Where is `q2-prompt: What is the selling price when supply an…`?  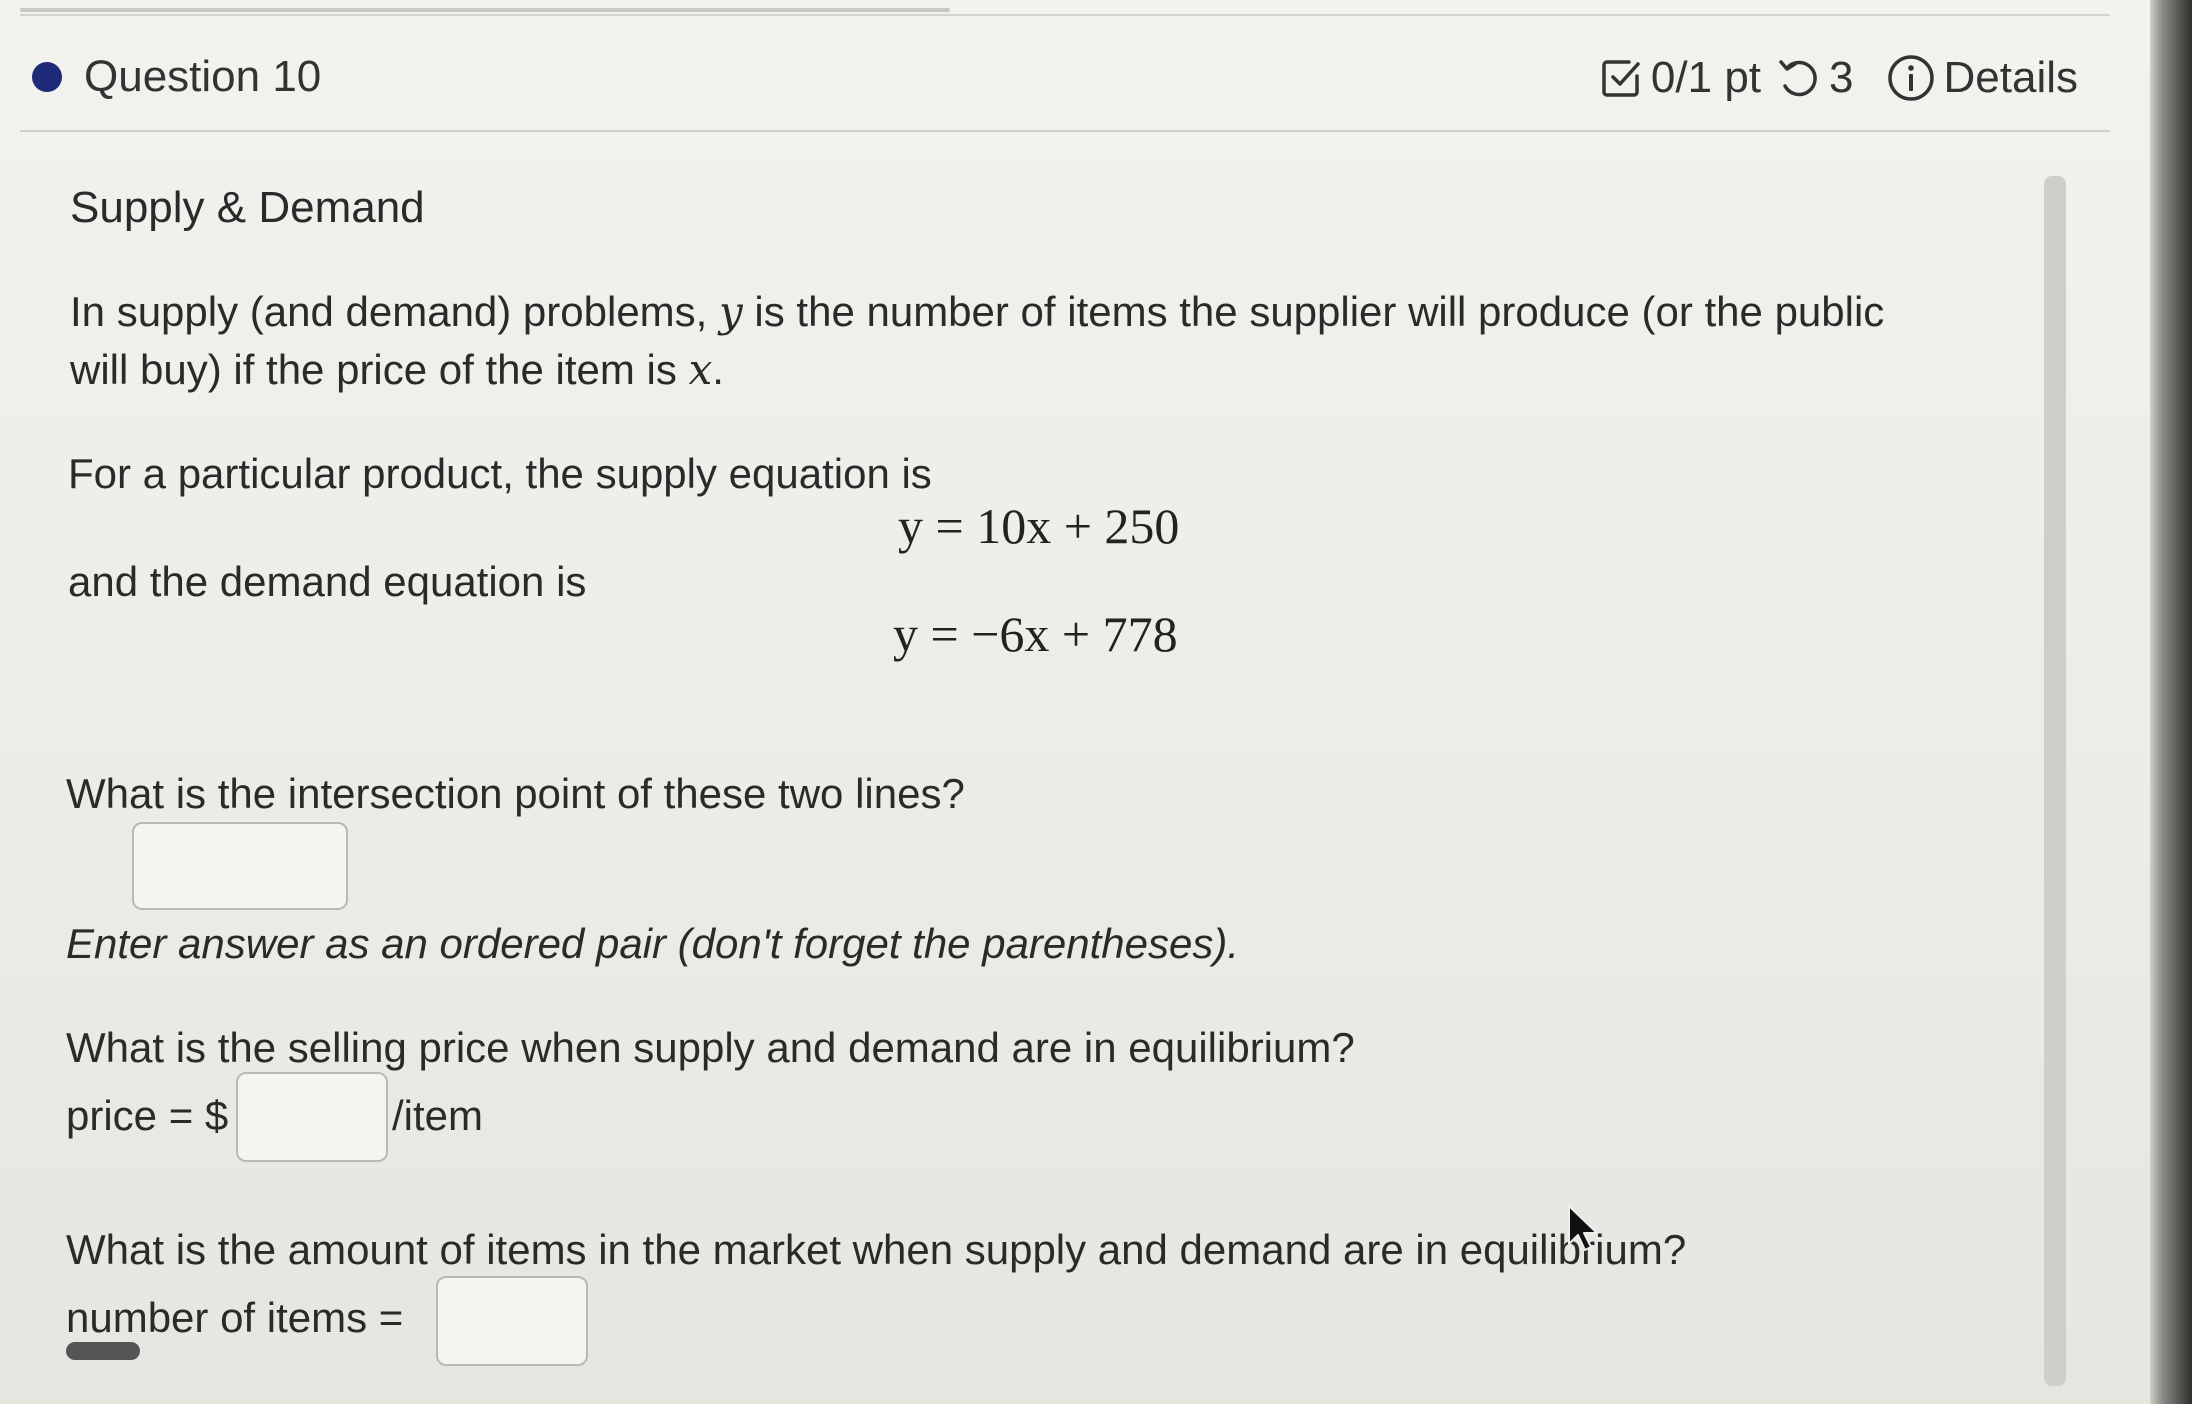 q2-prompt: What is the selling price when supply an… is located at coordinates (710, 1047).